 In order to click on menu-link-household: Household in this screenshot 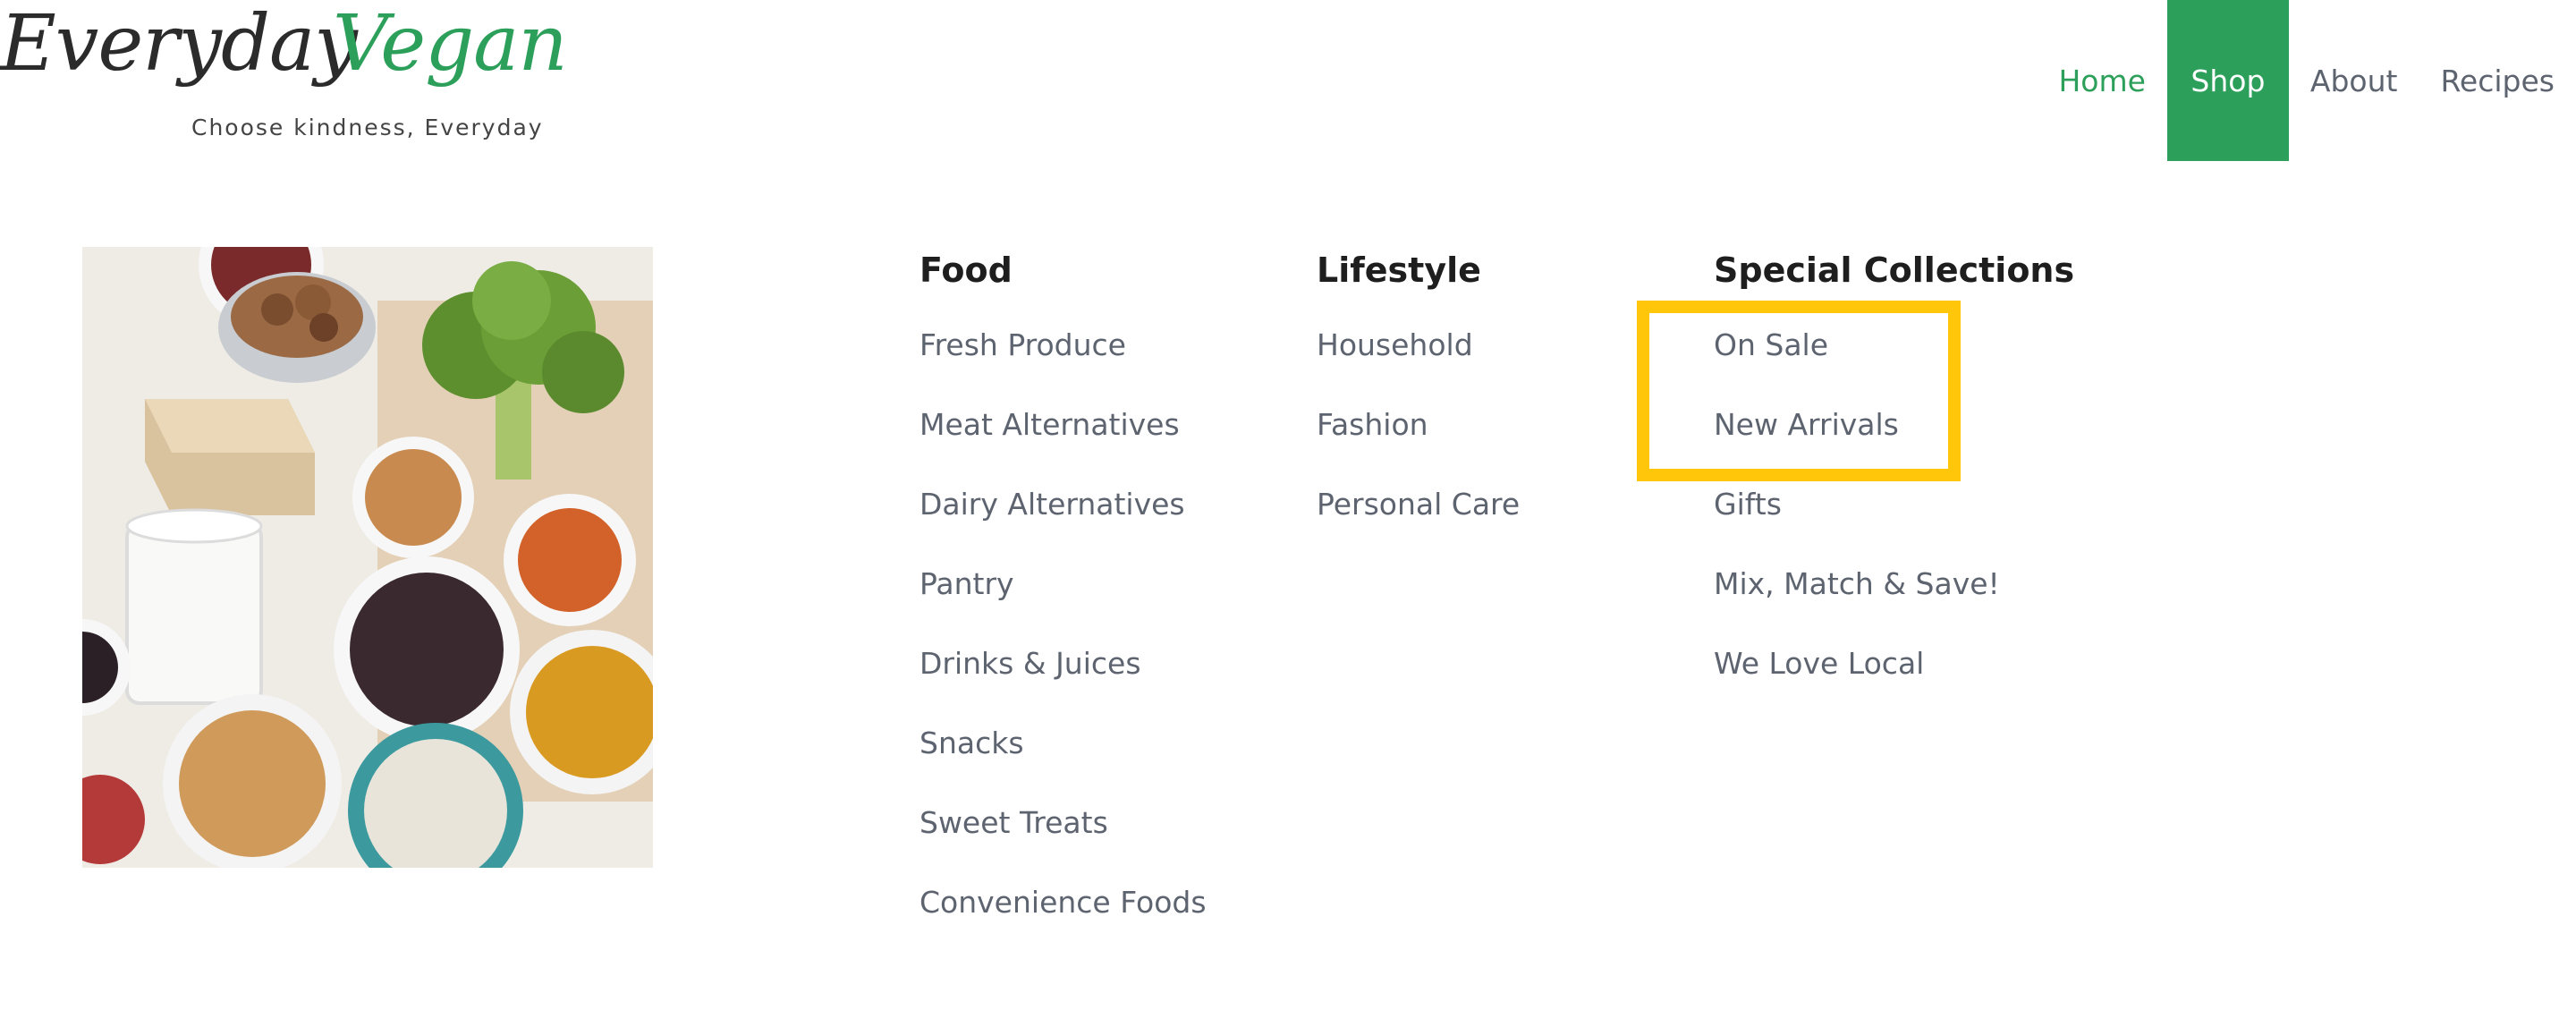, I will do `click(1418, 367)`.